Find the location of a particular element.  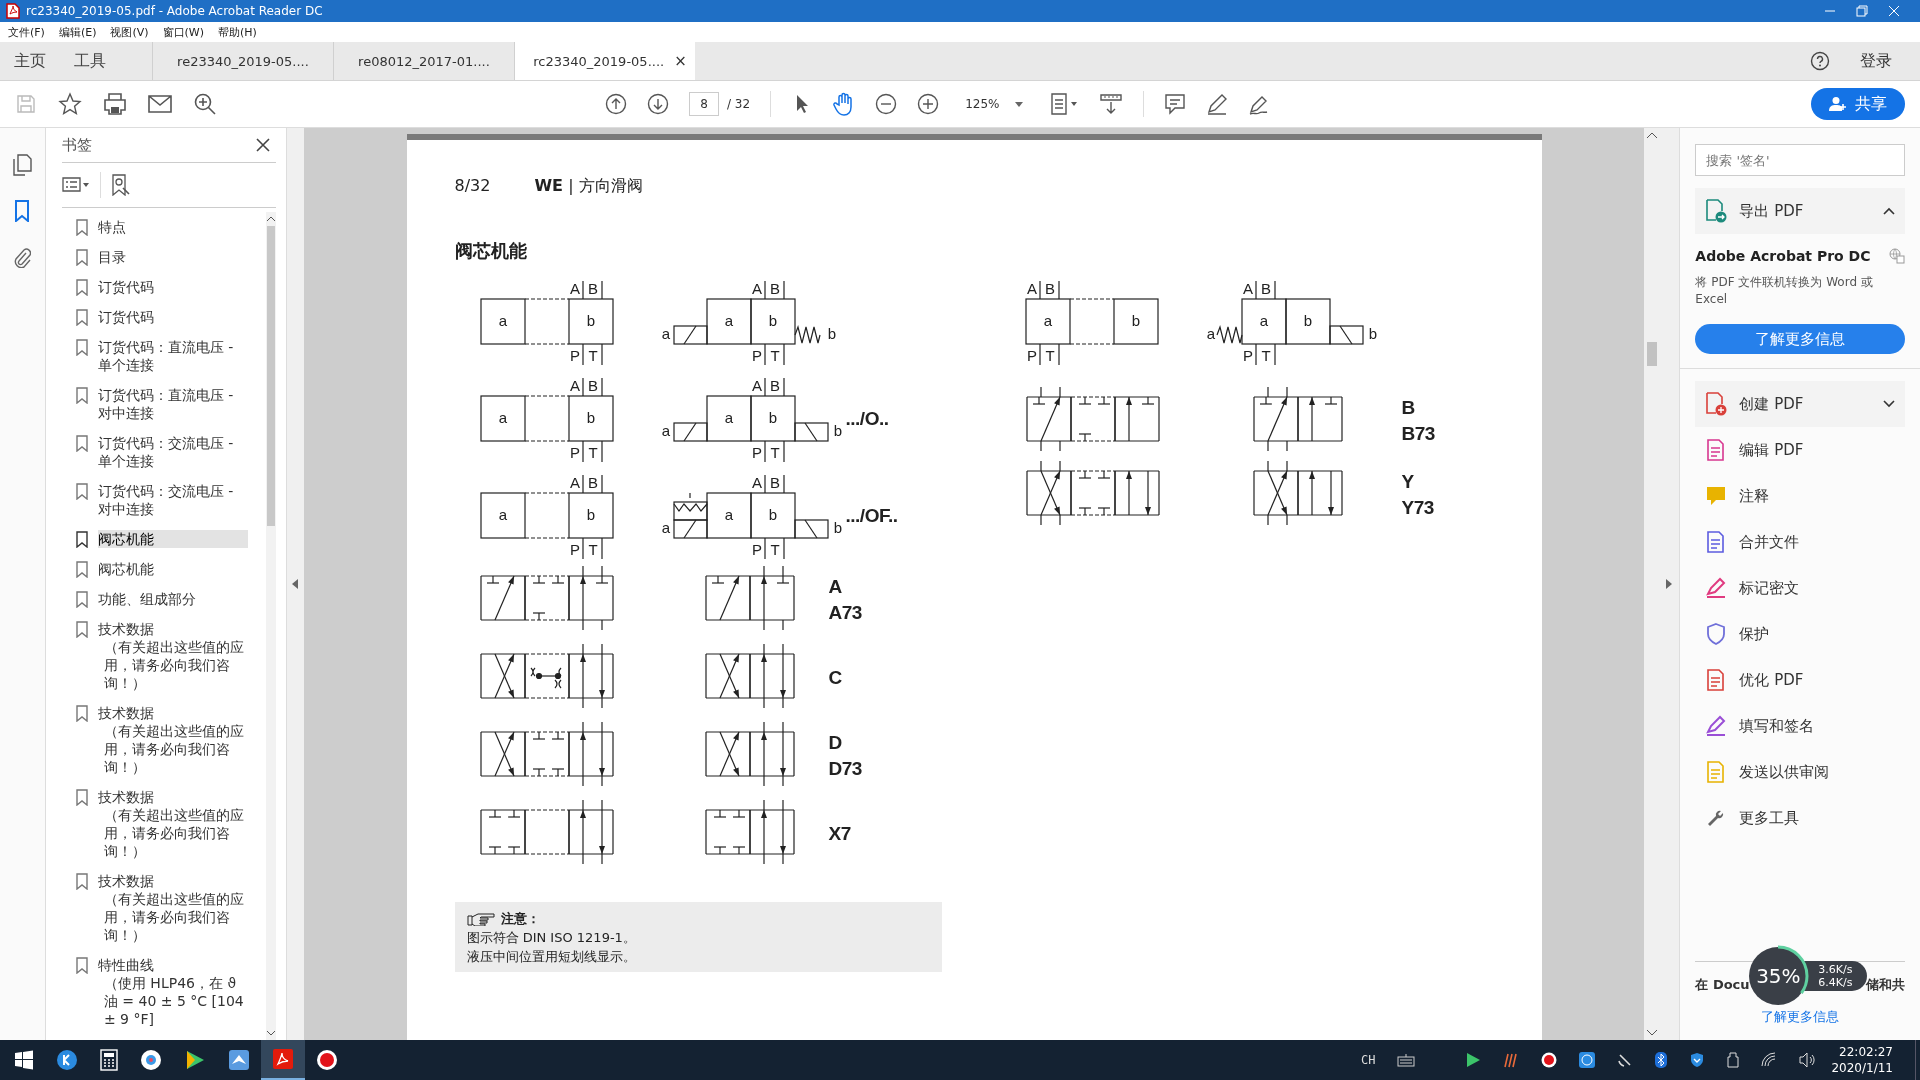

create-pdf-section: 创建 PDF is located at coordinates (1800, 404).